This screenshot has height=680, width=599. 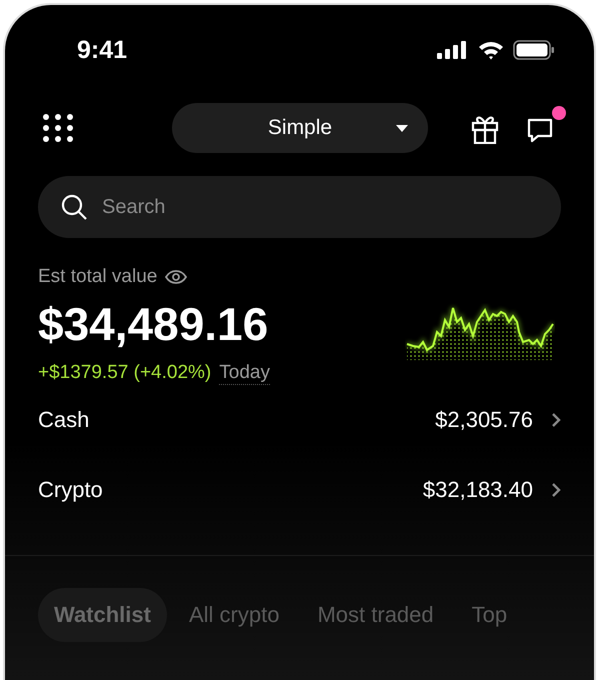 What do you see at coordinates (102, 50) in the screenshot?
I see `clock-time: 9:41` at bounding box center [102, 50].